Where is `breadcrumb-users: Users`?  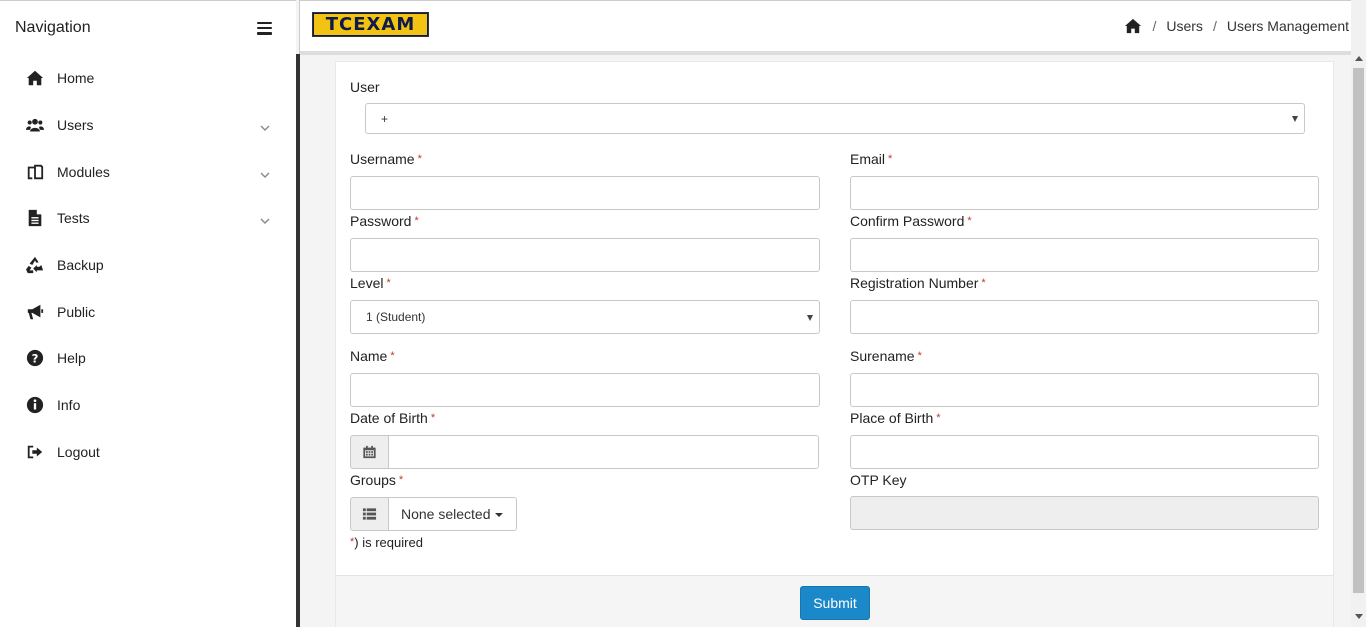 breadcrumb-users: Users is located at coordinates (1184, 26).